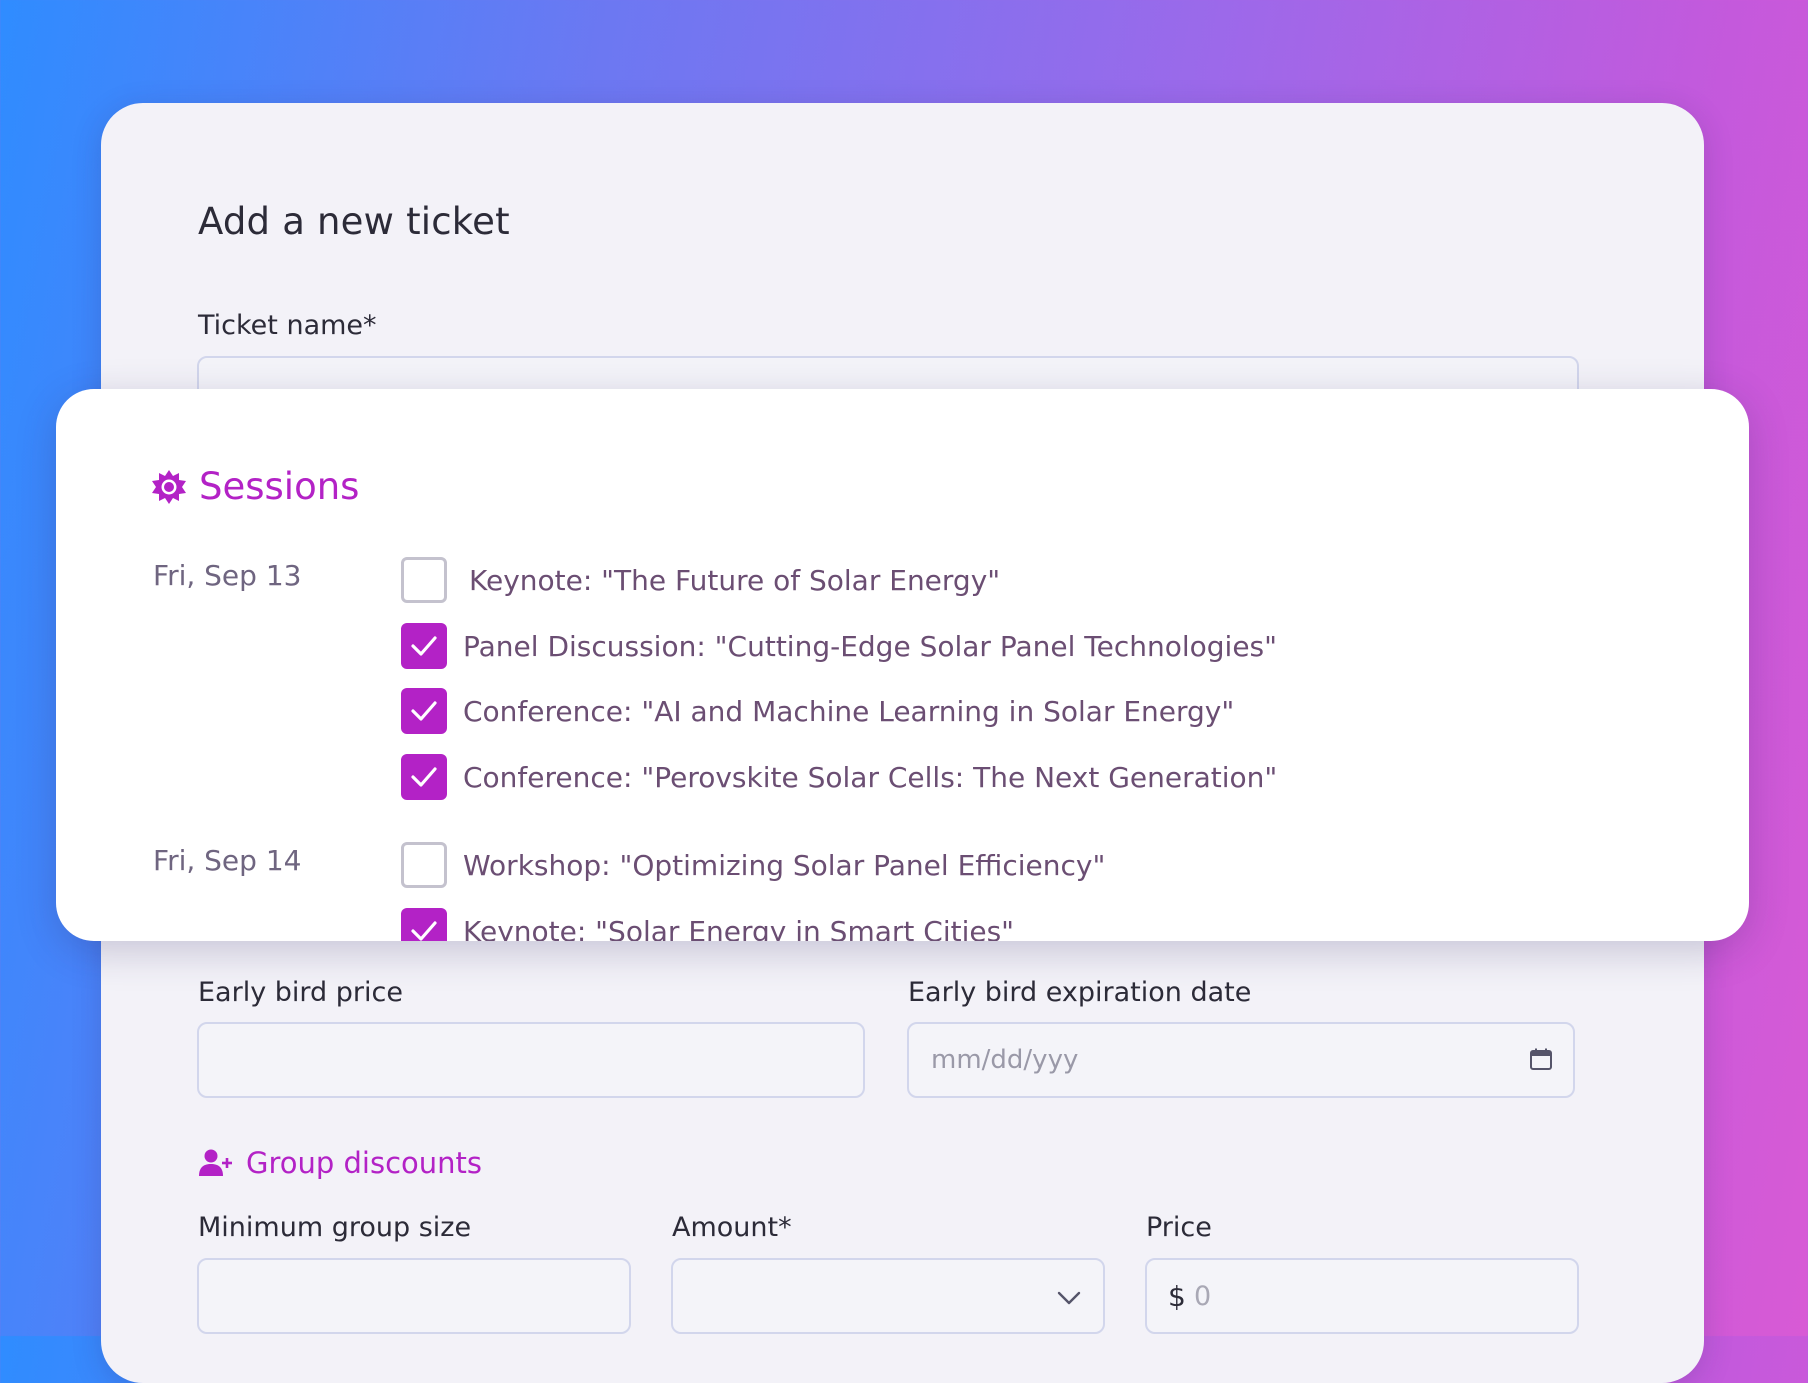 The image size is (1808, 1383). I want to click on session-item: Keynote: "Solar Energy in Smart Cities", so click(707, 924).